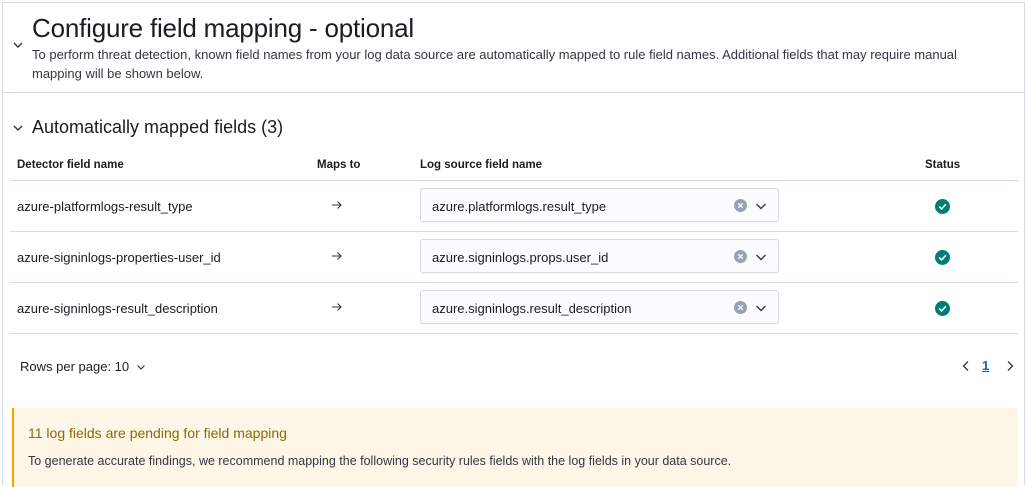 The height and width of the screenshot is (487, 1028). What do you see at coordinates (105, 206) in the screenshot?
I see `detector-field-name: azure-platformlogs-result_type` at bounding box center [105, 206].